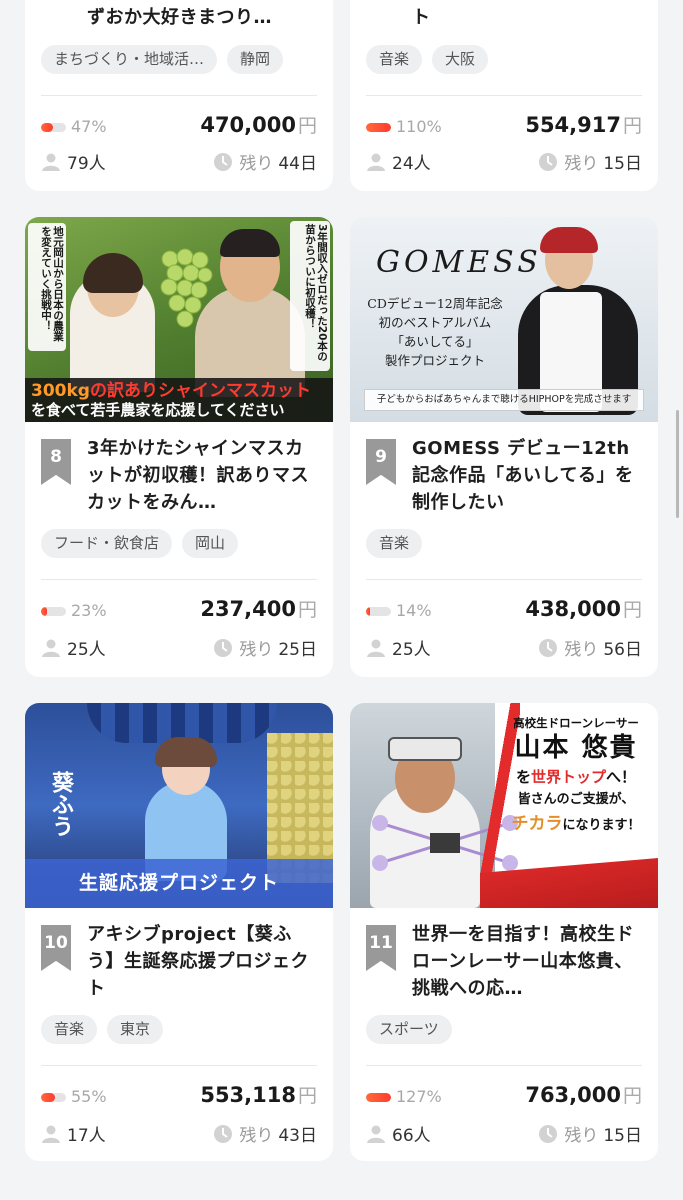 Image resolution: width=683 pixels, height=1200 pixels. I want to click on supporters: 24人, so click(398, 161).